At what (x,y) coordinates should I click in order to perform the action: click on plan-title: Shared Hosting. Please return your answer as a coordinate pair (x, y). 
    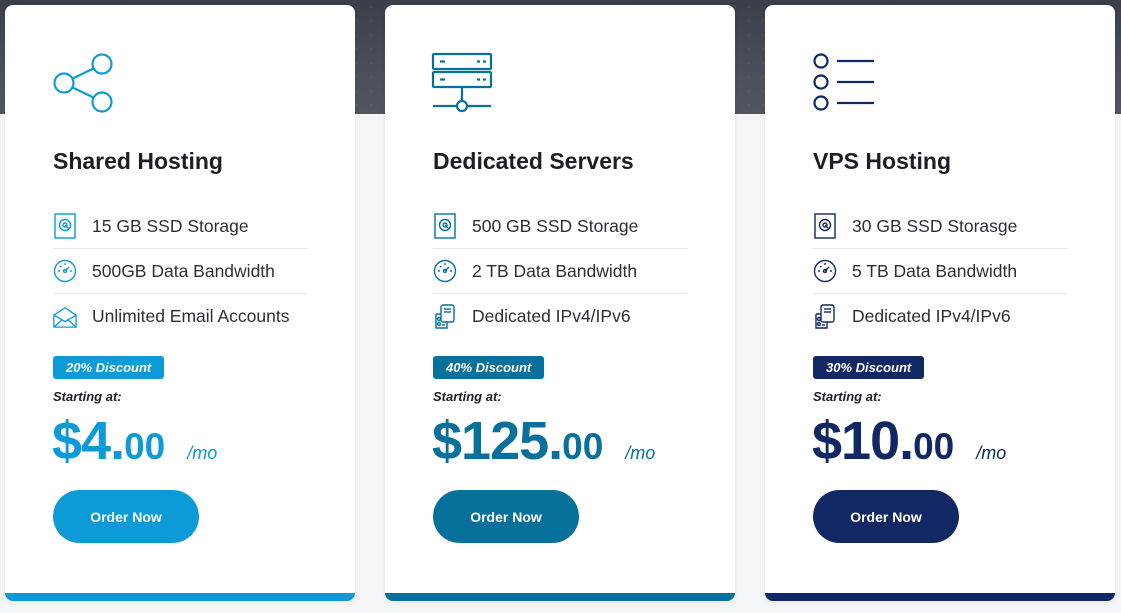
    Looking at the image, I should click on (138, 161).